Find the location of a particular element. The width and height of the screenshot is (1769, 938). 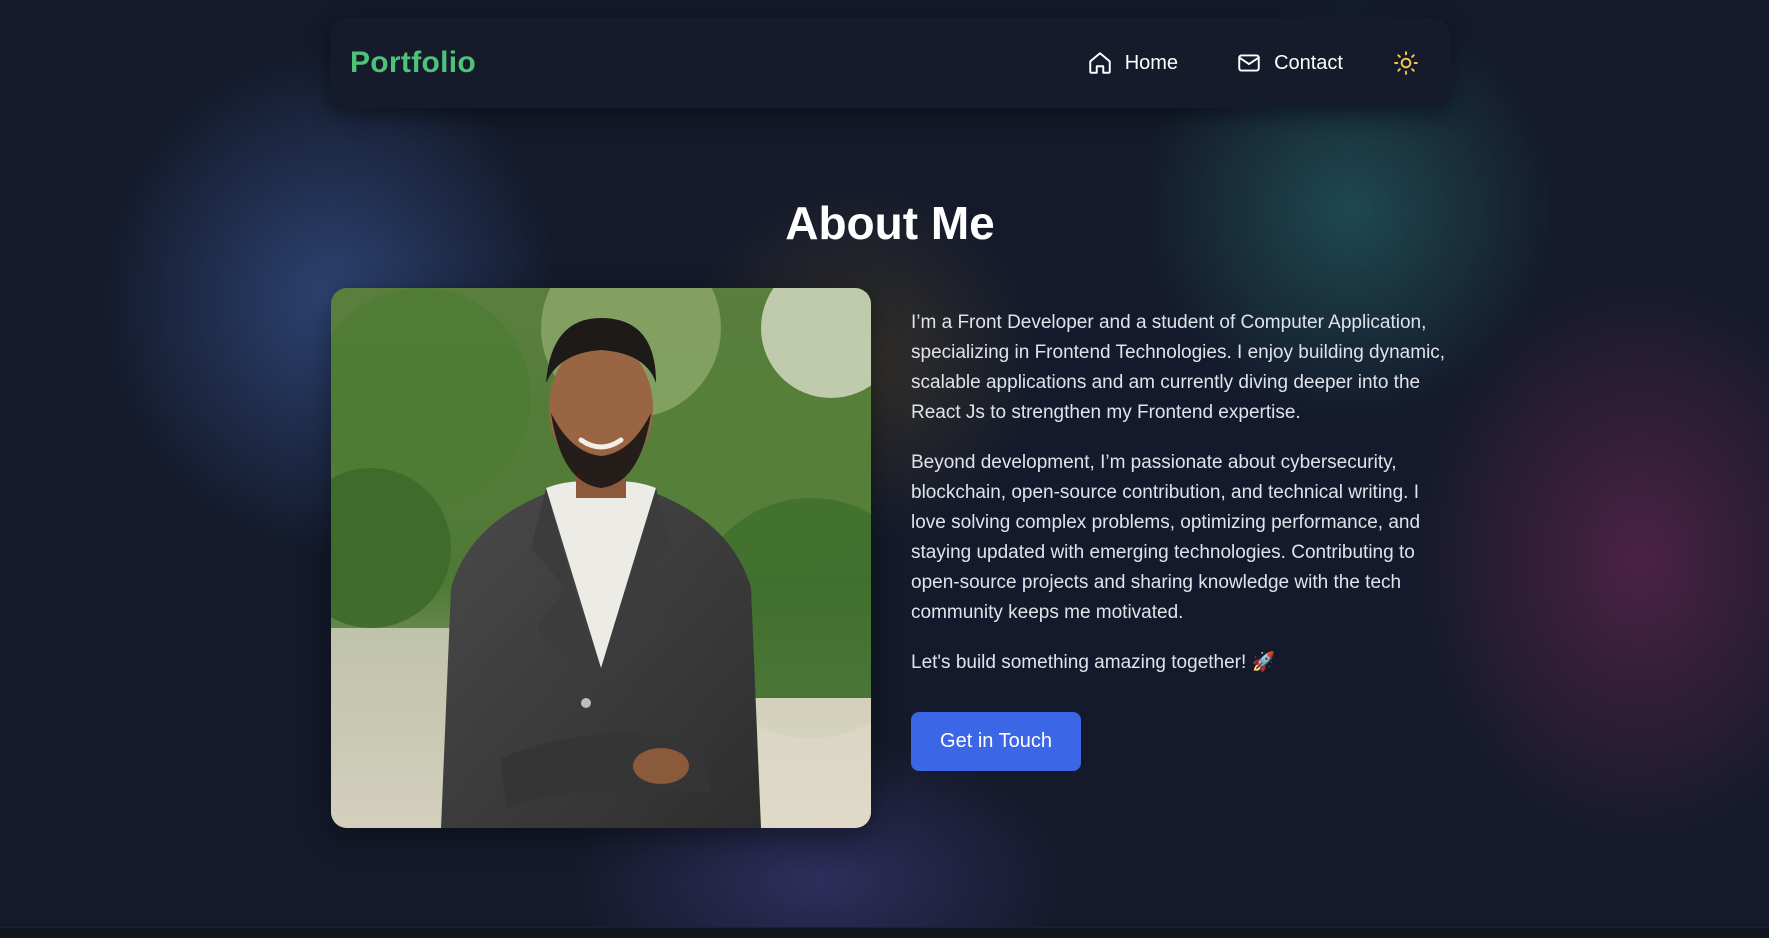

mail-icon is located at coordinates (1249, 63).